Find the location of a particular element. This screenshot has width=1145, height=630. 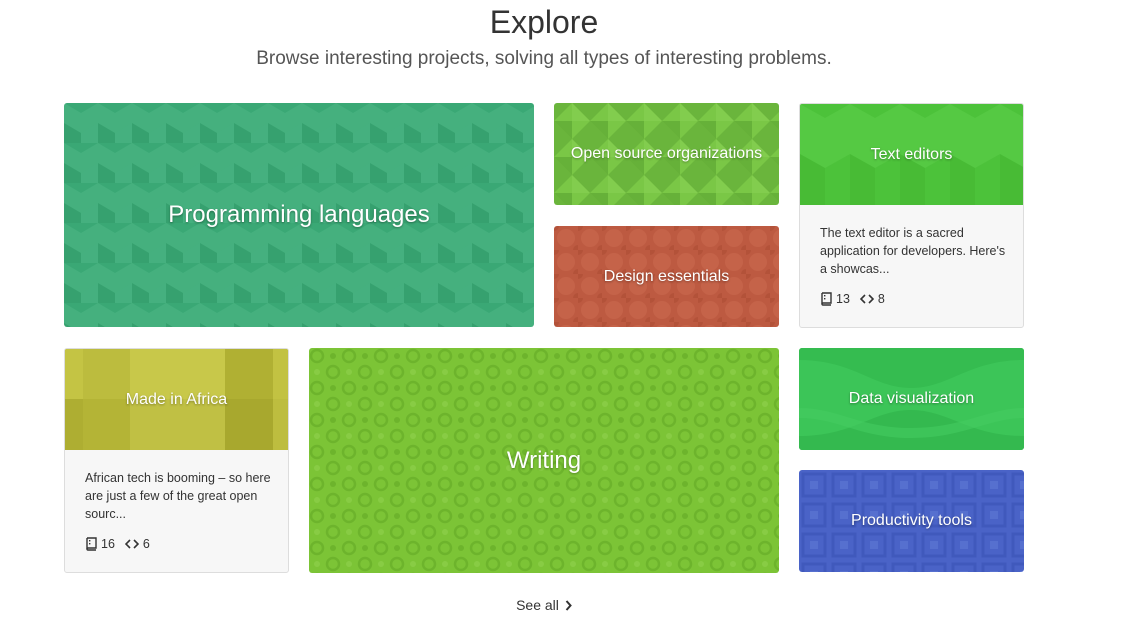

tile-productivity-tools: Productivity tools is located at coordinates (911, 521).